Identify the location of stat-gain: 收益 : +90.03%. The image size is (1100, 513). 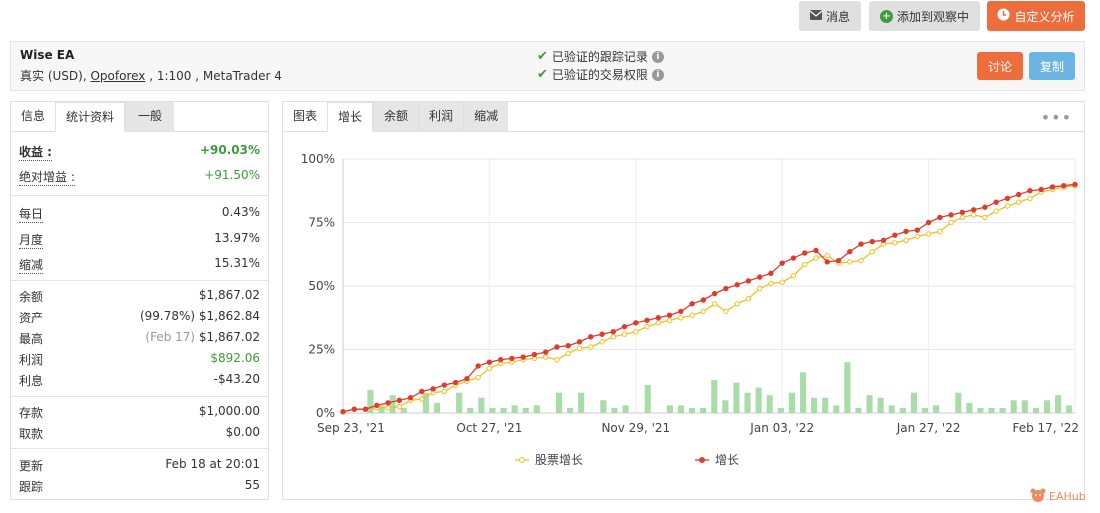
(139, 153).